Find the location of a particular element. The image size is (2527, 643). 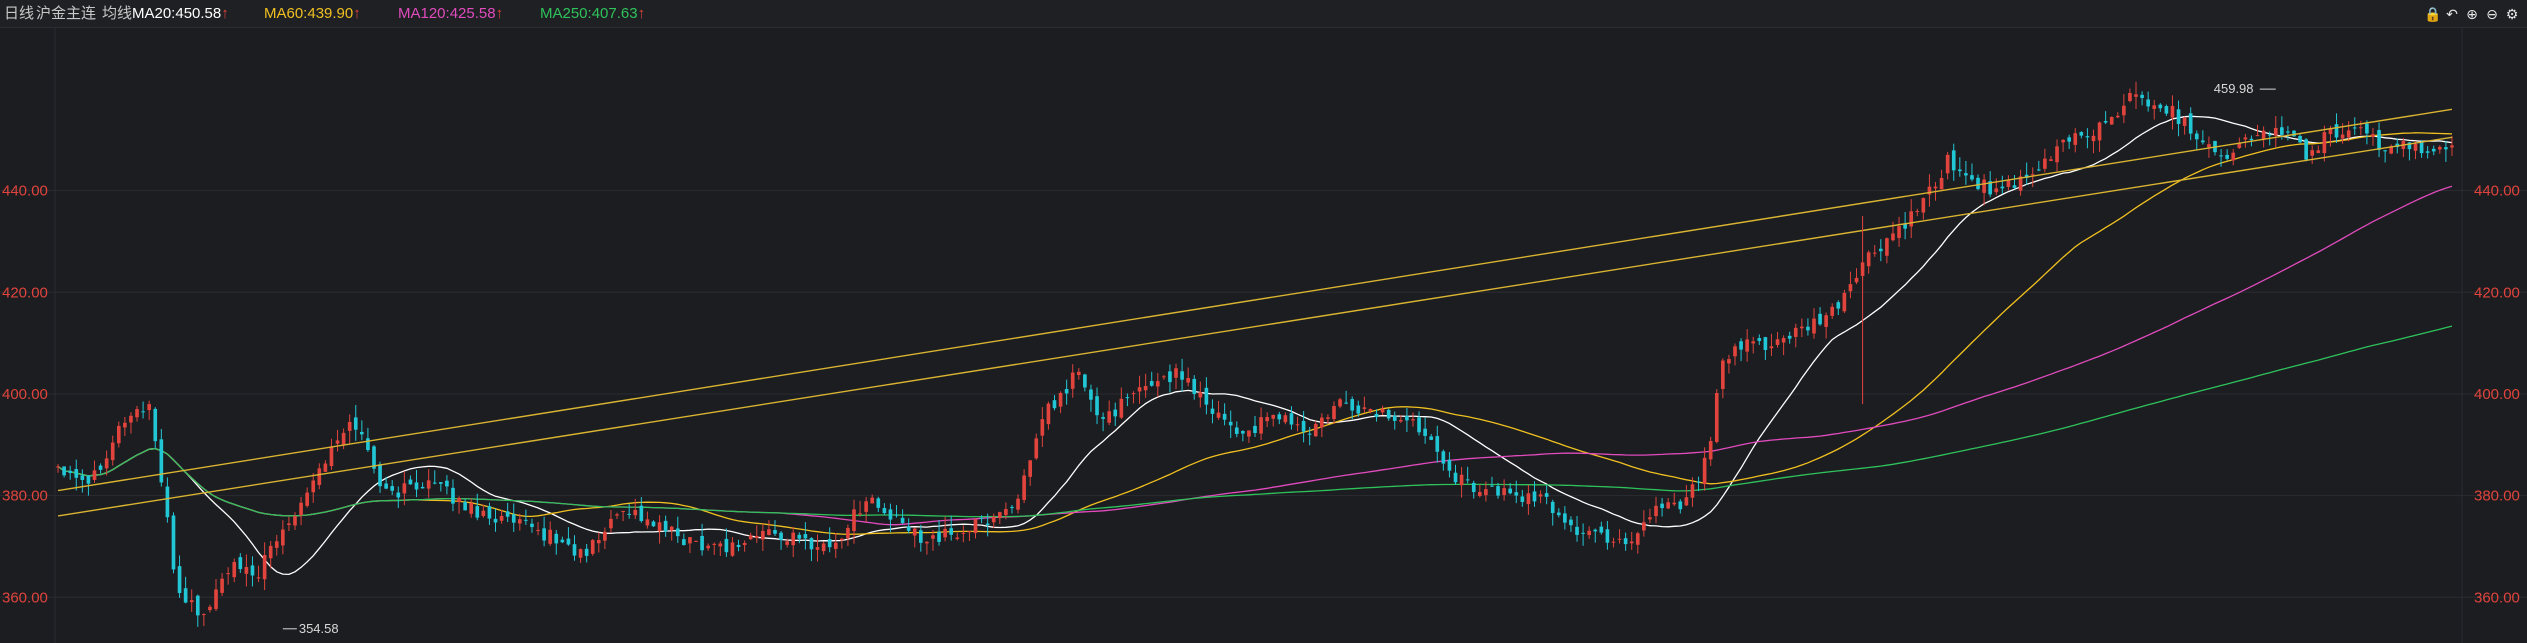

symbol-label: 沪金主连 is located at coordinates (66, 14).